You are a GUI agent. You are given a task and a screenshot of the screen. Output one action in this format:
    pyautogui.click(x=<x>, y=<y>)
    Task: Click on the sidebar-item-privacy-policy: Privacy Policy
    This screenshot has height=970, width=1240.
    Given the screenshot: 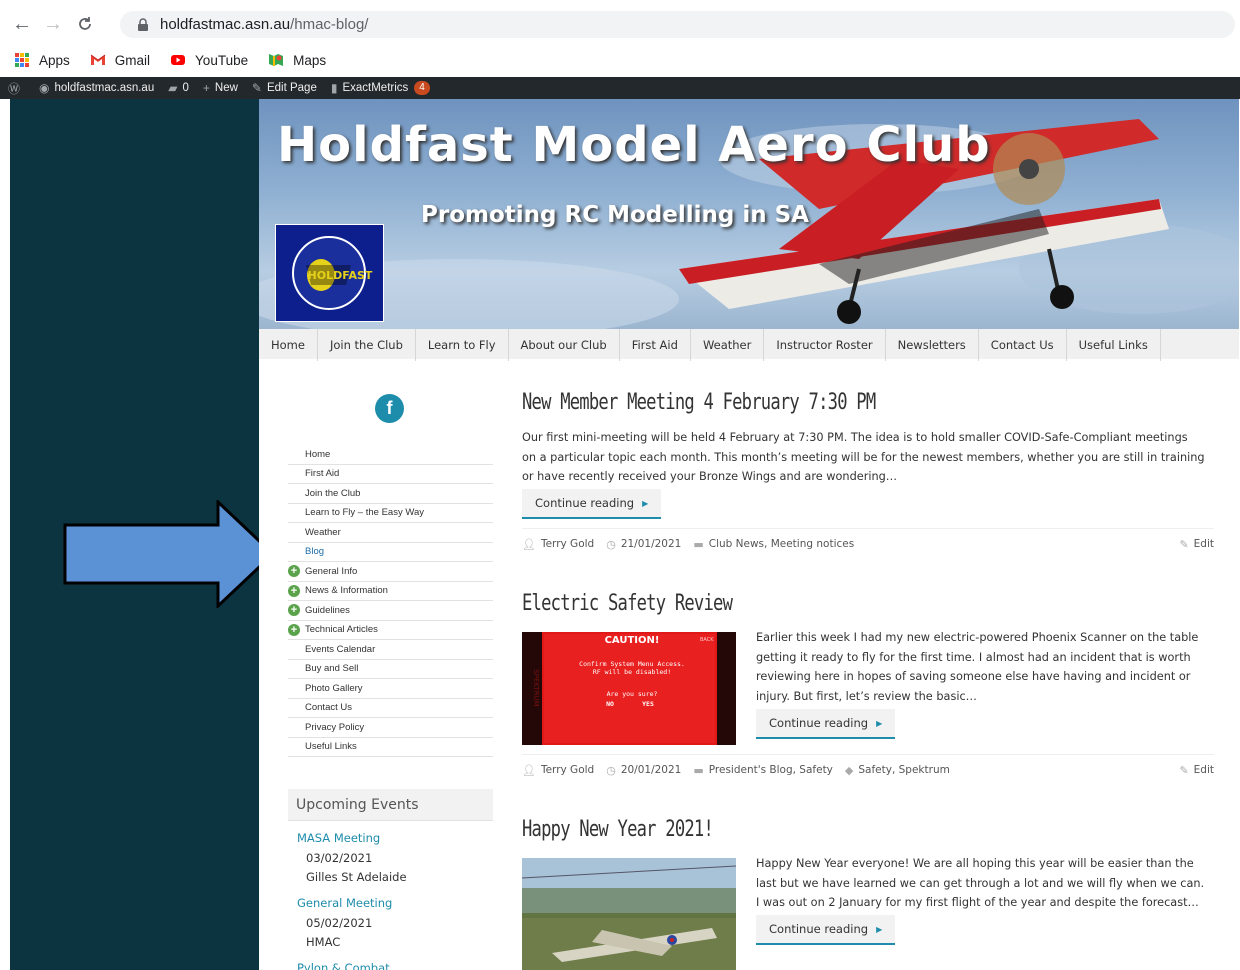 What is the action you would take?
    pyautogui.click(x=390, y=728)
    